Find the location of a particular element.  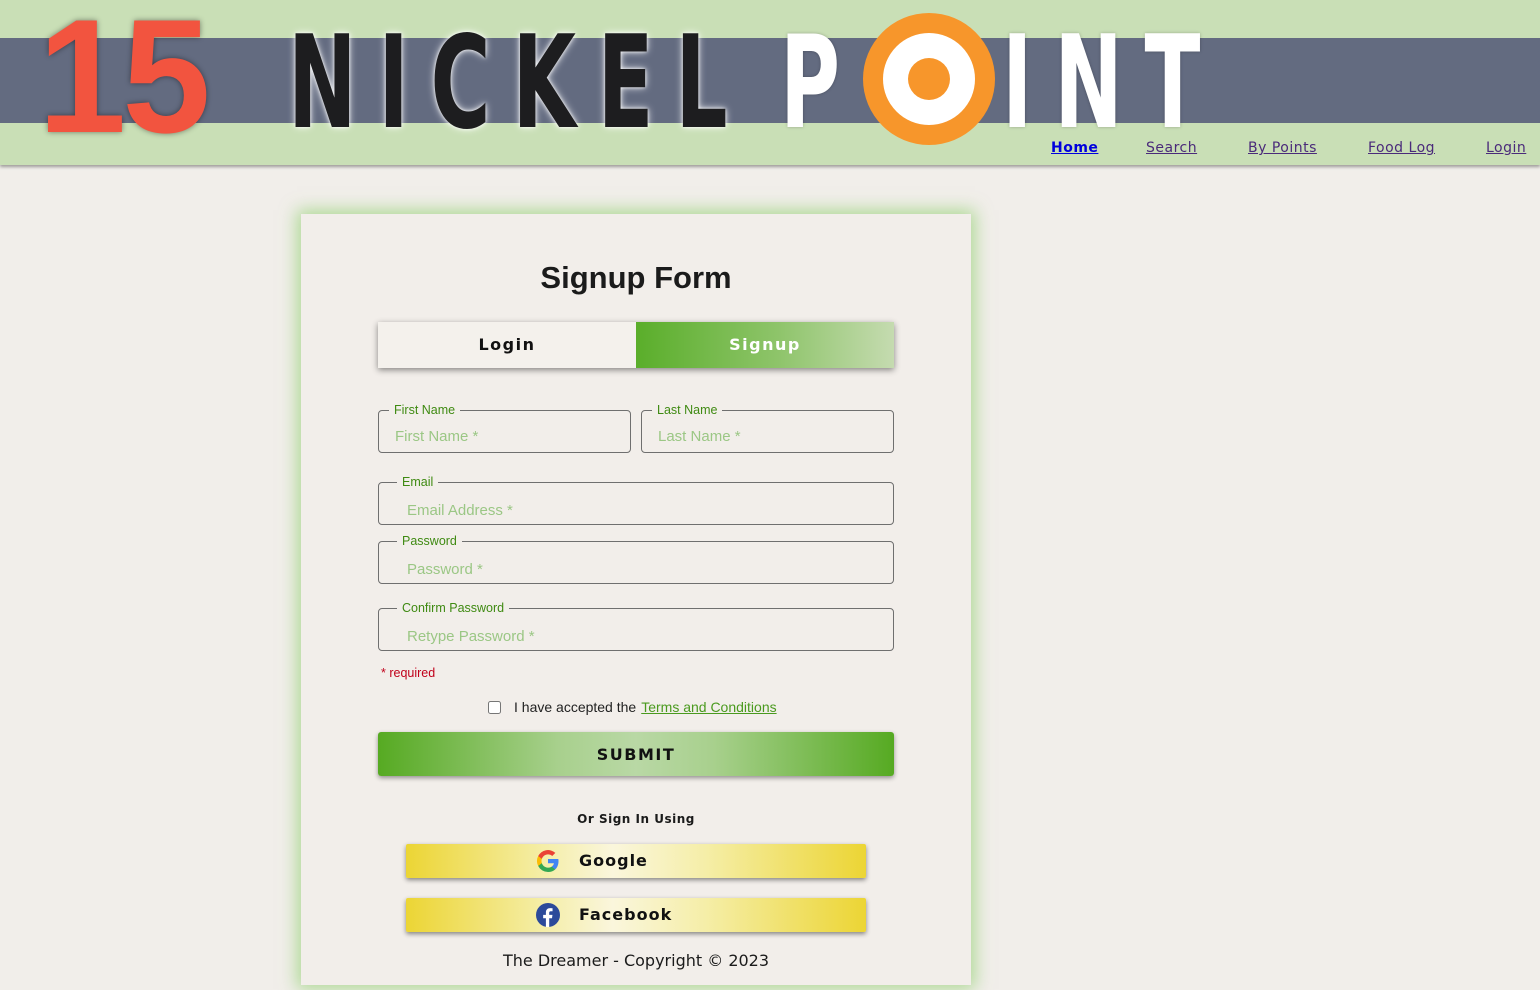

facebook-label: Facebook is located at coordinates (626, 914).